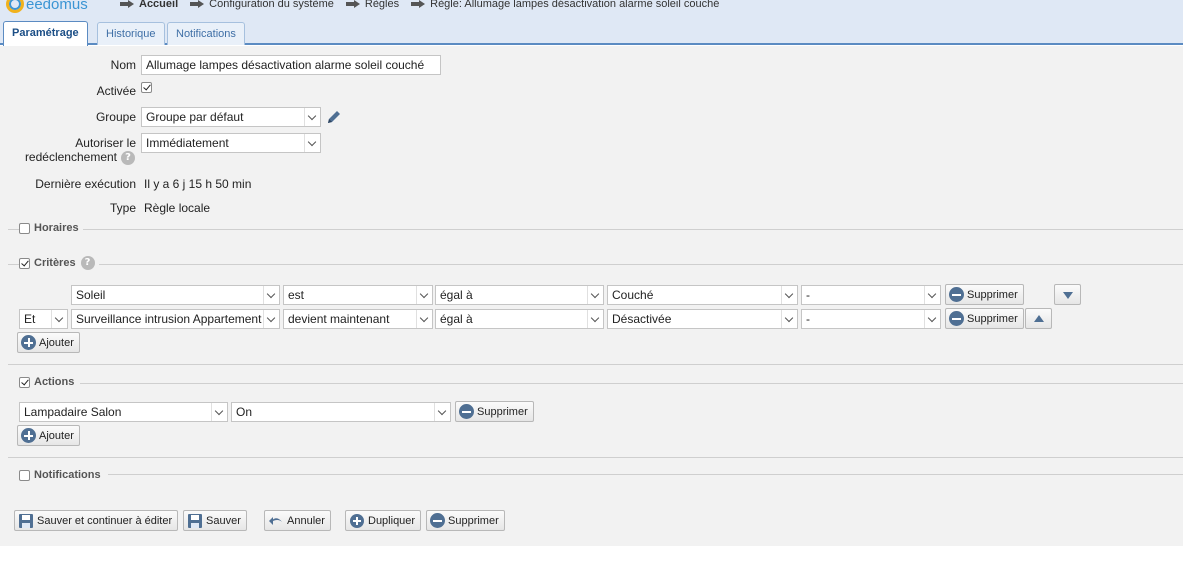 The height and width of the screenshot is (569, 1183). I want to click on redeclenchement-select: Immédiatement, so click(231, 143).